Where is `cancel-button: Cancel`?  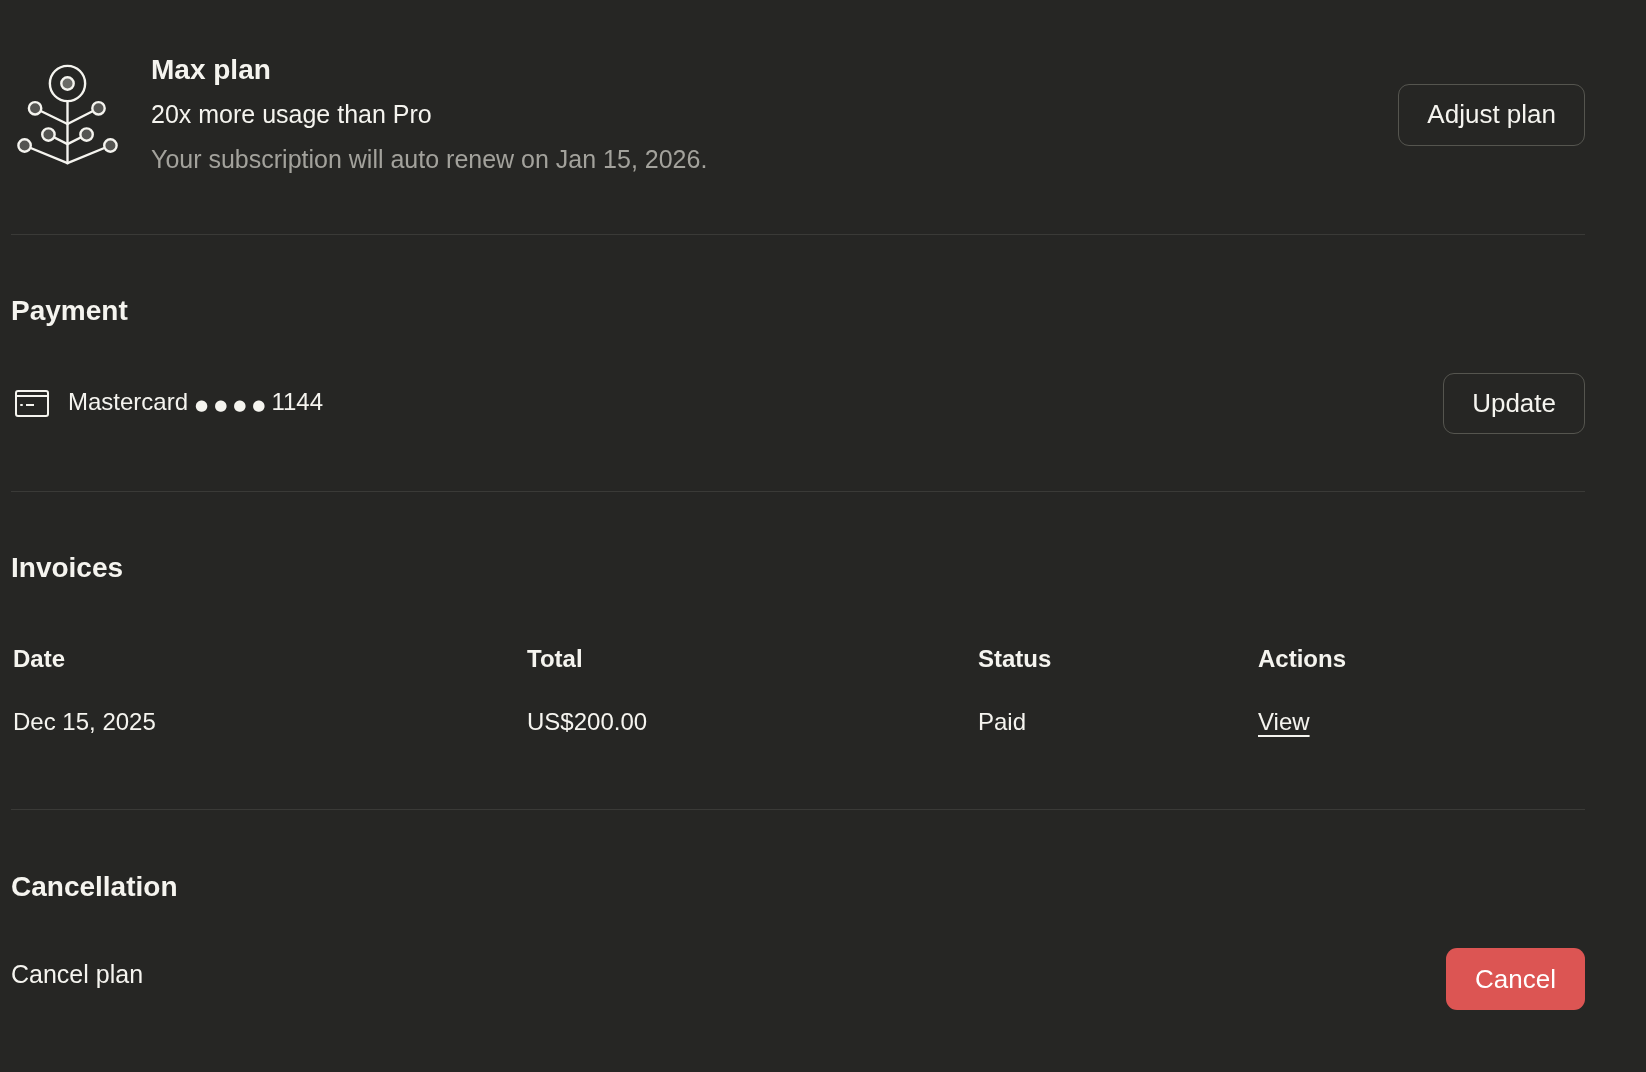
cancel-button: Cancel is located at coordinates (1515, 979).